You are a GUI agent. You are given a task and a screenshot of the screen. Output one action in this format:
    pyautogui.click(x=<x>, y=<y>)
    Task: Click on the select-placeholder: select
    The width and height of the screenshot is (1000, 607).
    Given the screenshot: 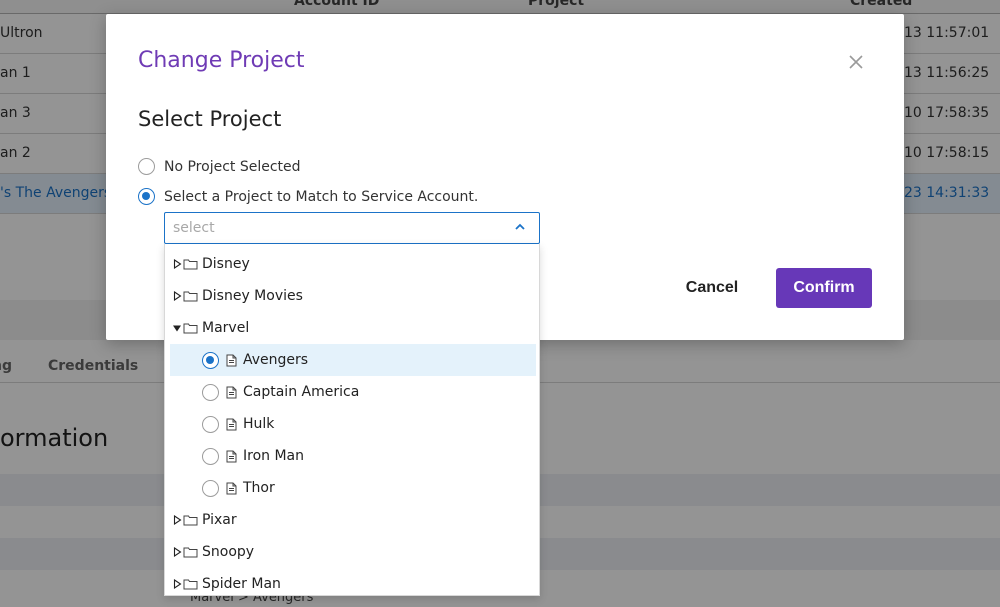 What is the action you would take?
    pyautogui.click(x=194, y=228)
    